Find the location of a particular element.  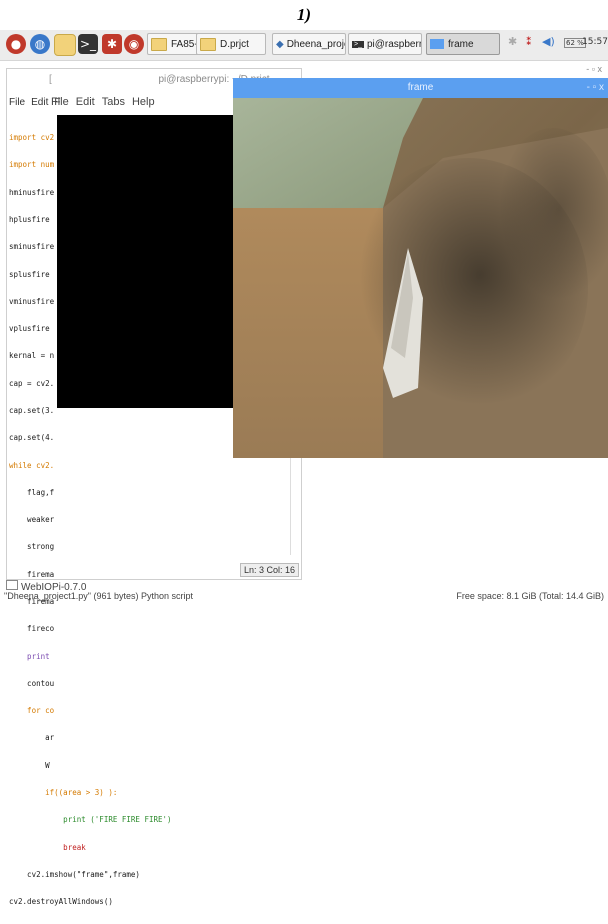

code-line: if((area > 3) ): is located at coordinates (63, 792).